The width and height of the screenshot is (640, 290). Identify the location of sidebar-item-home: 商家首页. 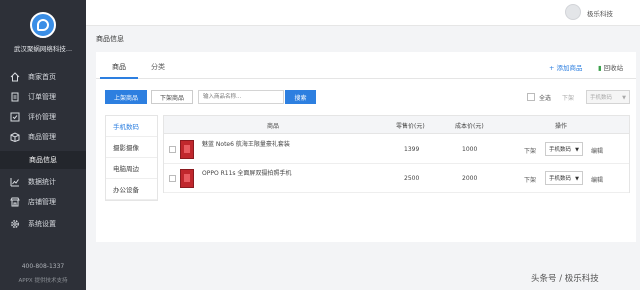
(43, 77).